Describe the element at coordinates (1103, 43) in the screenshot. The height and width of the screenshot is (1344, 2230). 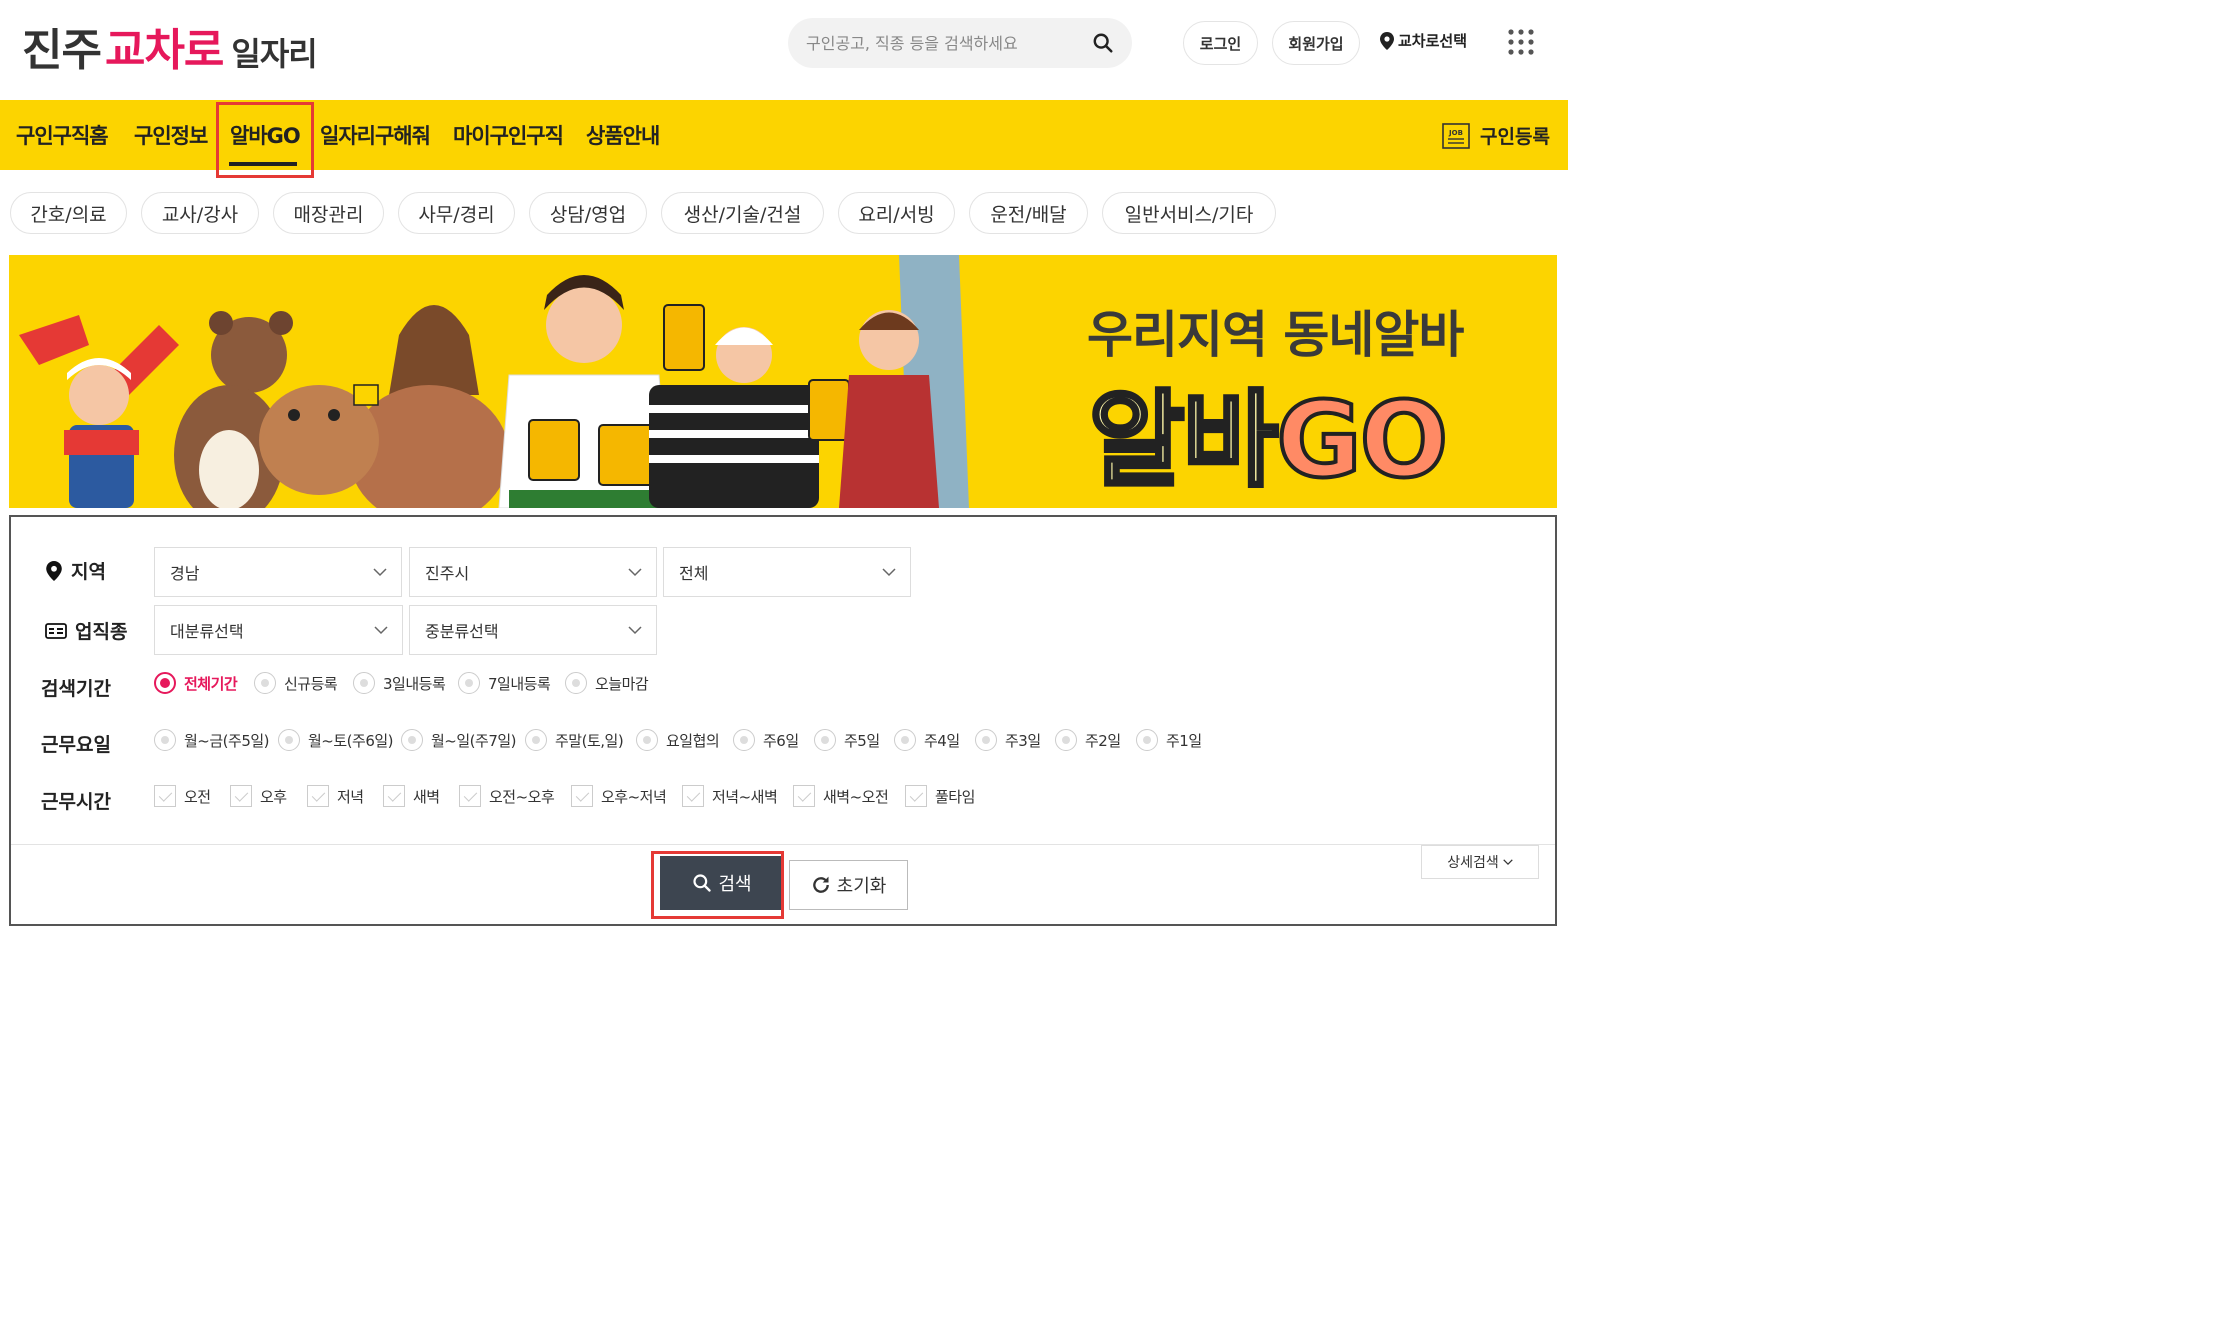
I see `search-icon` at that location.